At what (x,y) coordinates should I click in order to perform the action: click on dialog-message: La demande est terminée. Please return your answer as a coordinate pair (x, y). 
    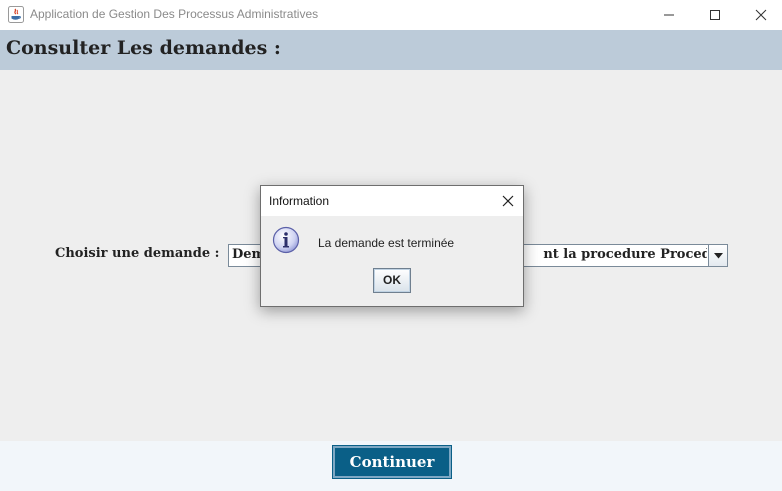
    Looking at the image, I should click on (386, 243).